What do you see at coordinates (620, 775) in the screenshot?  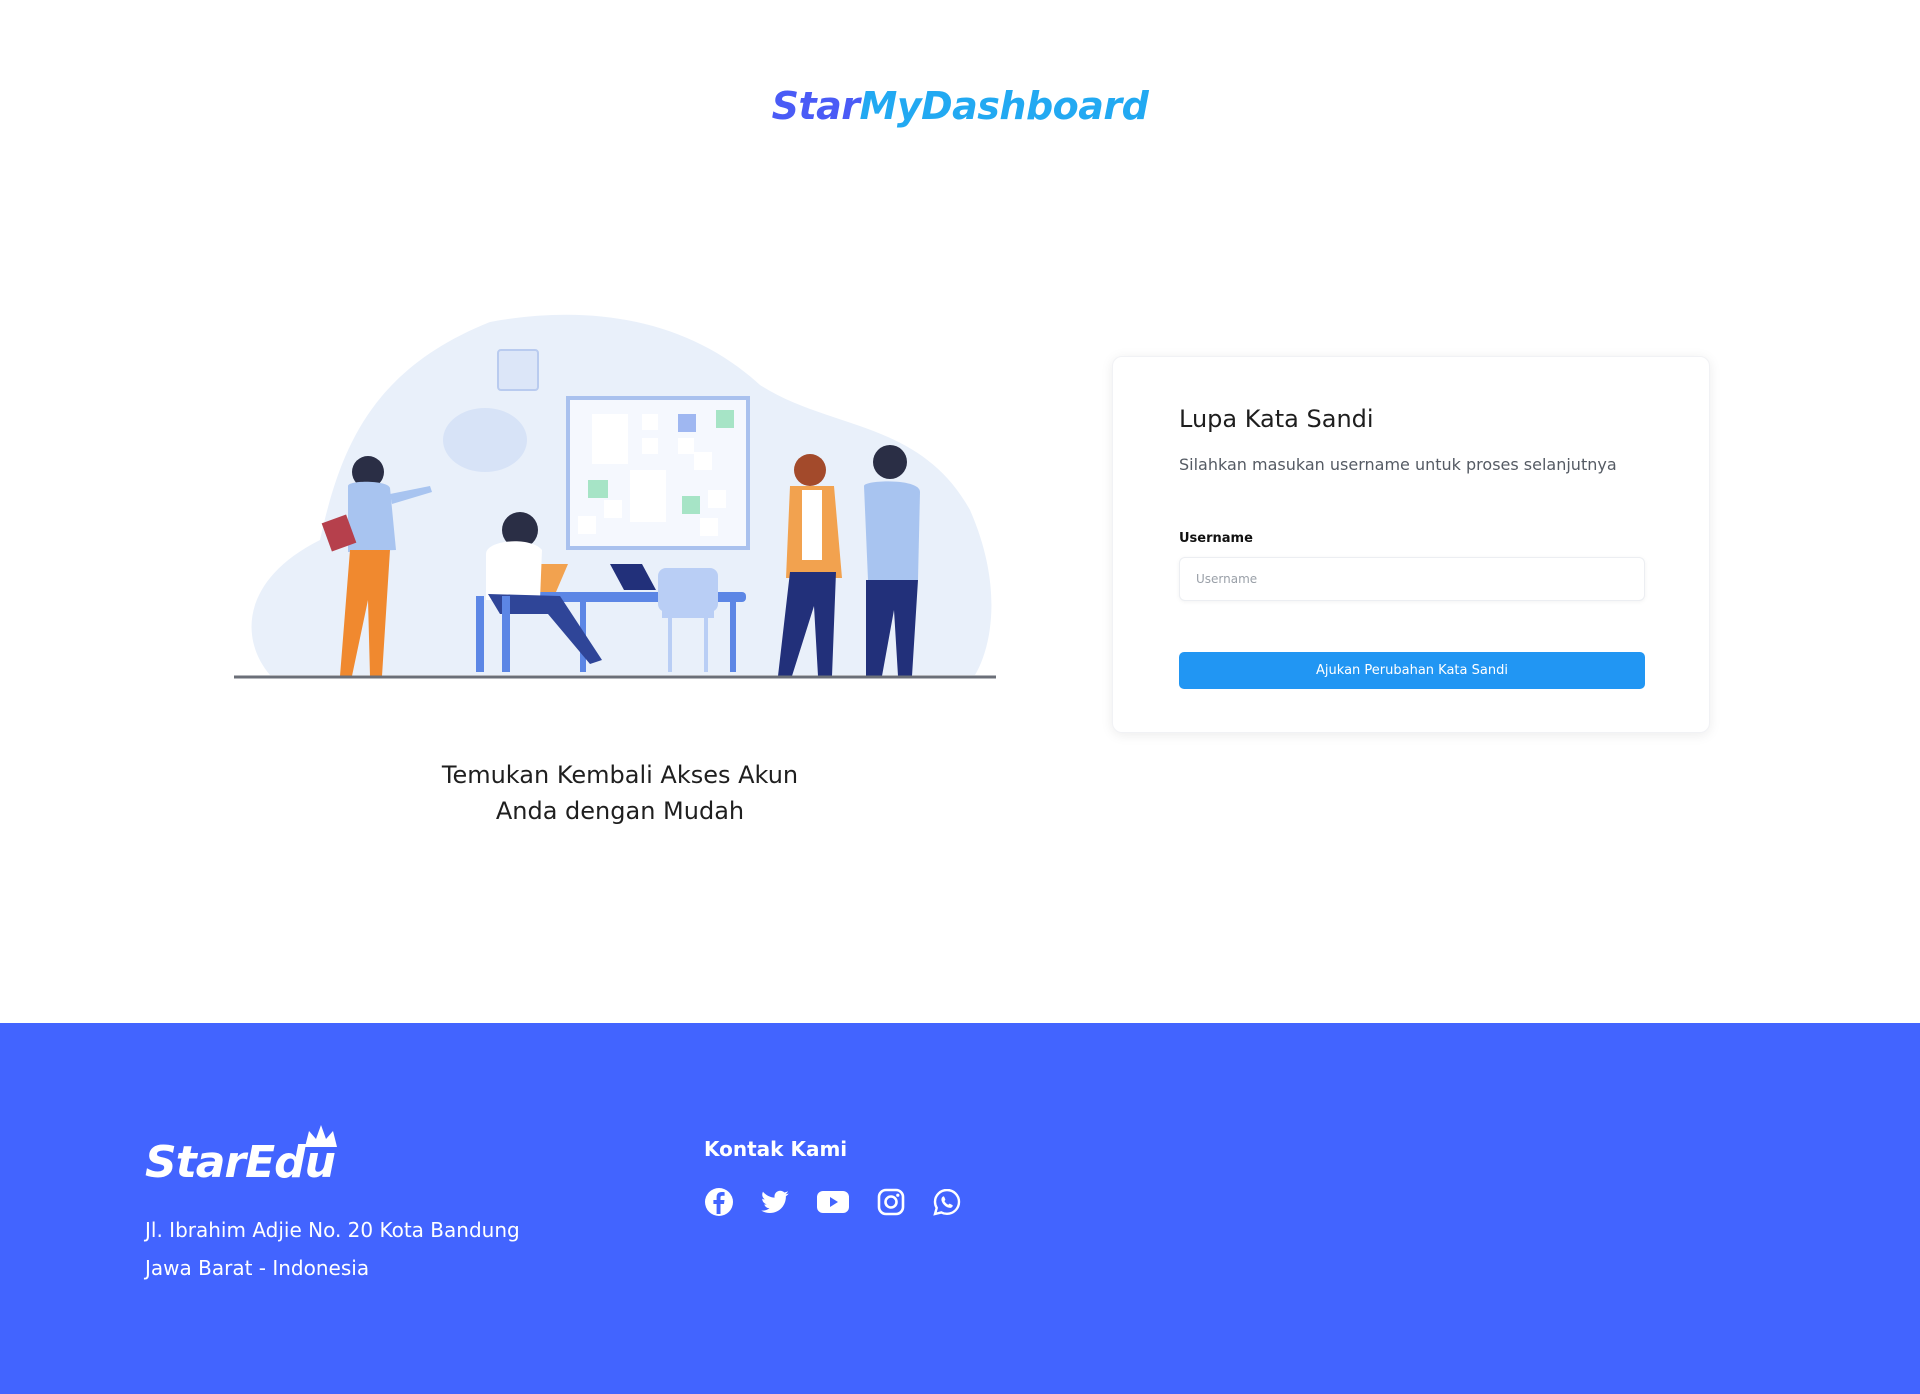 I see `tagline-line-1: Temukan Kembali Akses Akun` at bounding box center [620, 775].